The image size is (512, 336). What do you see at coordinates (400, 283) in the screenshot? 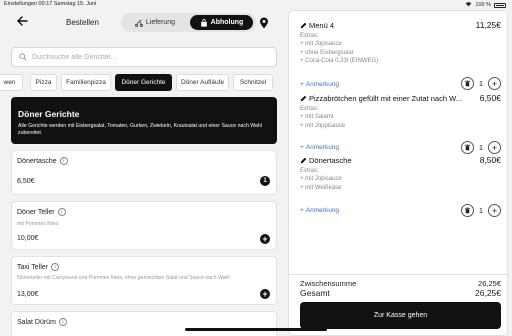
I see `subtotal-row: Zwischensumme 26,25€` at bounding box center [400, 283].